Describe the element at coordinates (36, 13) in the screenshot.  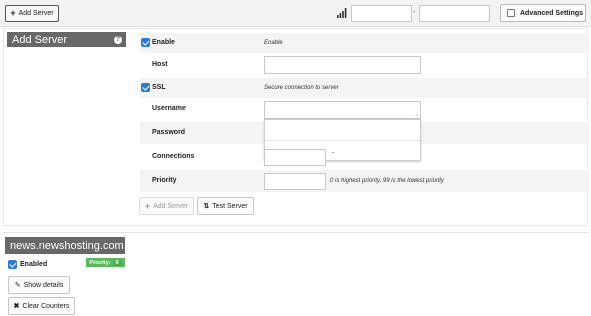
I see `add-server-label: Add Server` at that location.